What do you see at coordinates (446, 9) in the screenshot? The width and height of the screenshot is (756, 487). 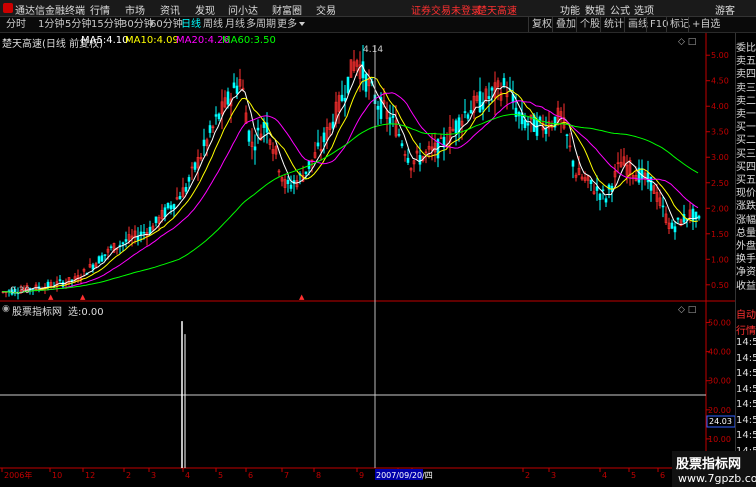 I see `trade-login-status: 证券交易未登录` at bounding box center [446, 9].